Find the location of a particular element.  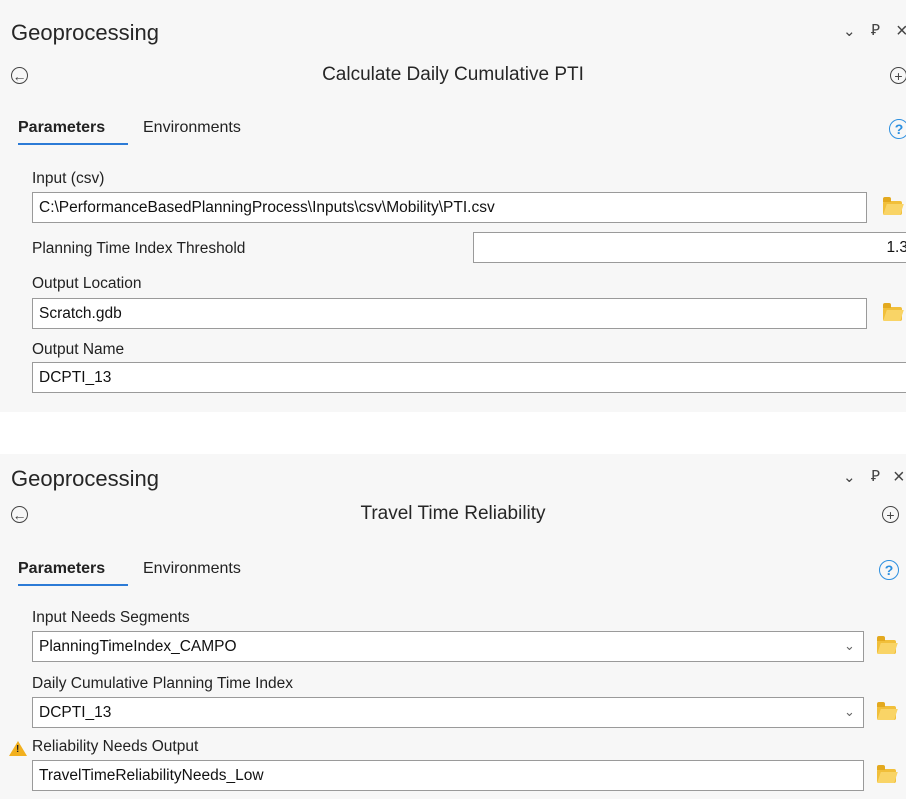

input-csv-label: Input (csv) is located at coordinates (68, 178).